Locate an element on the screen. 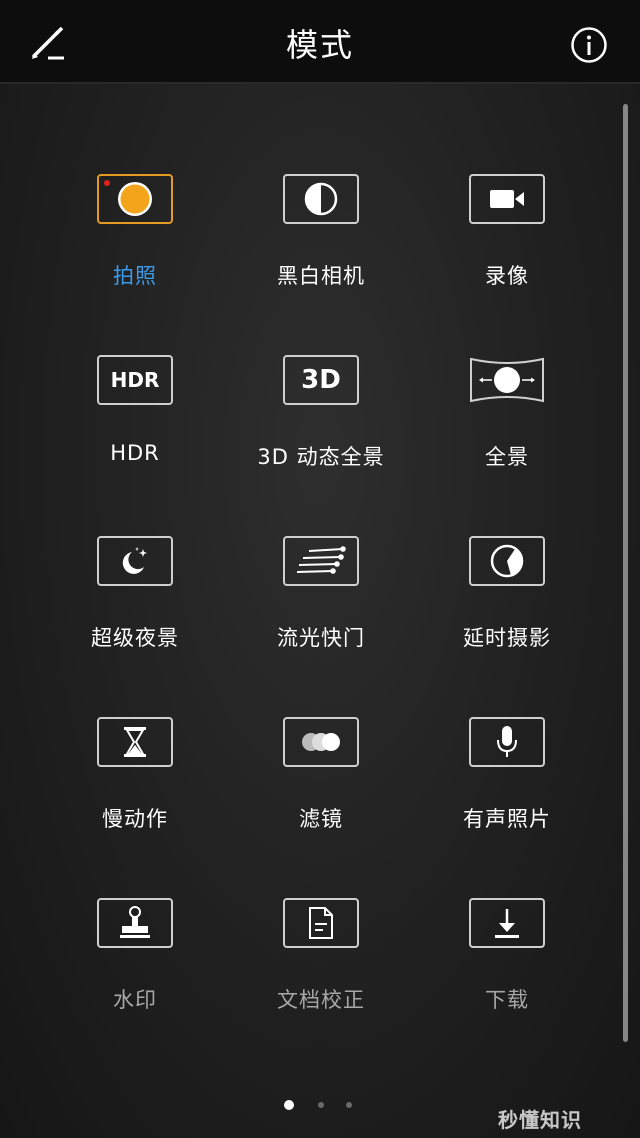 The image size is (640, 1138). mode-label: 有声照片 is located at coordinates (507, 819).